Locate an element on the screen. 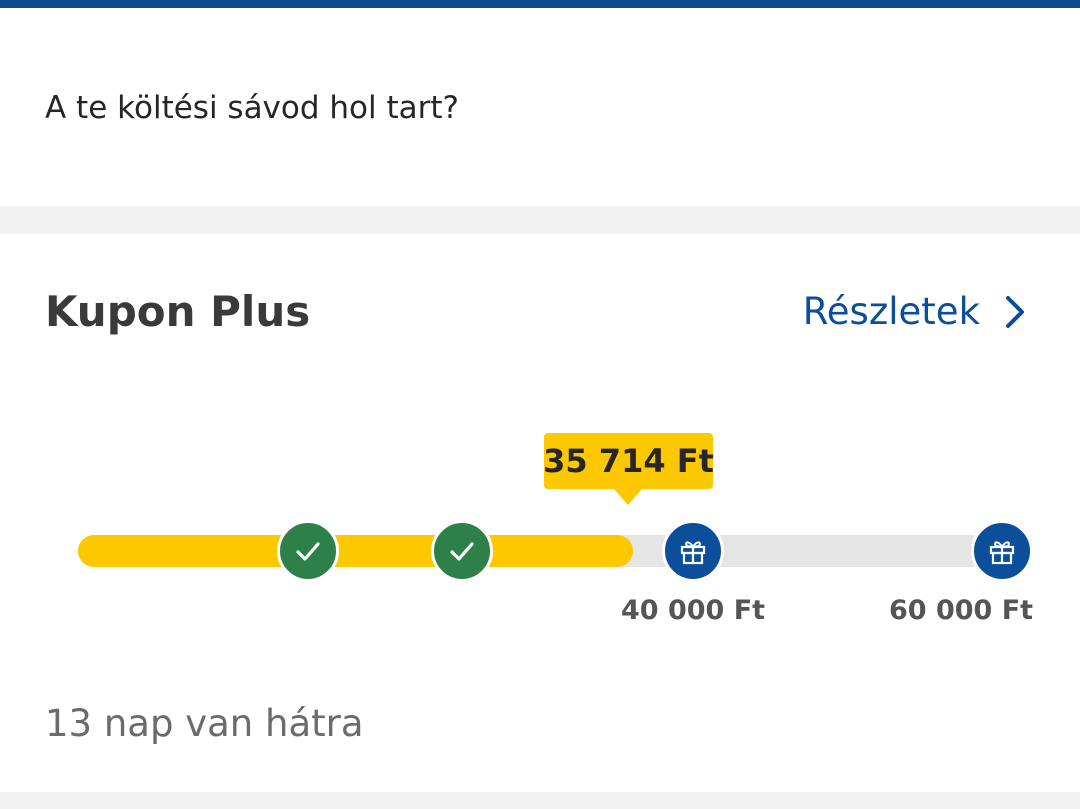 This screenshot has width=1080, height=809. current-amount-bubble: 35 714 Ft is located at coordinates (628, 461).